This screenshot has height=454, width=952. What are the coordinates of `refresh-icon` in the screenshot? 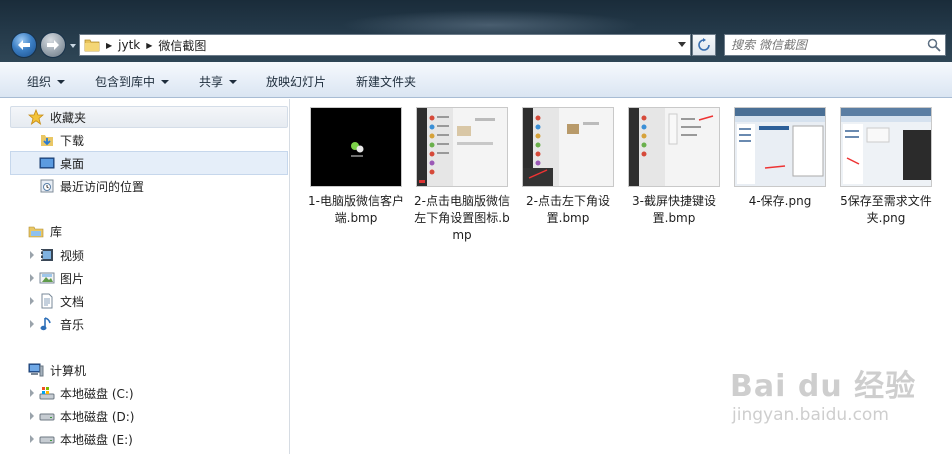 It's located at (704, 44).